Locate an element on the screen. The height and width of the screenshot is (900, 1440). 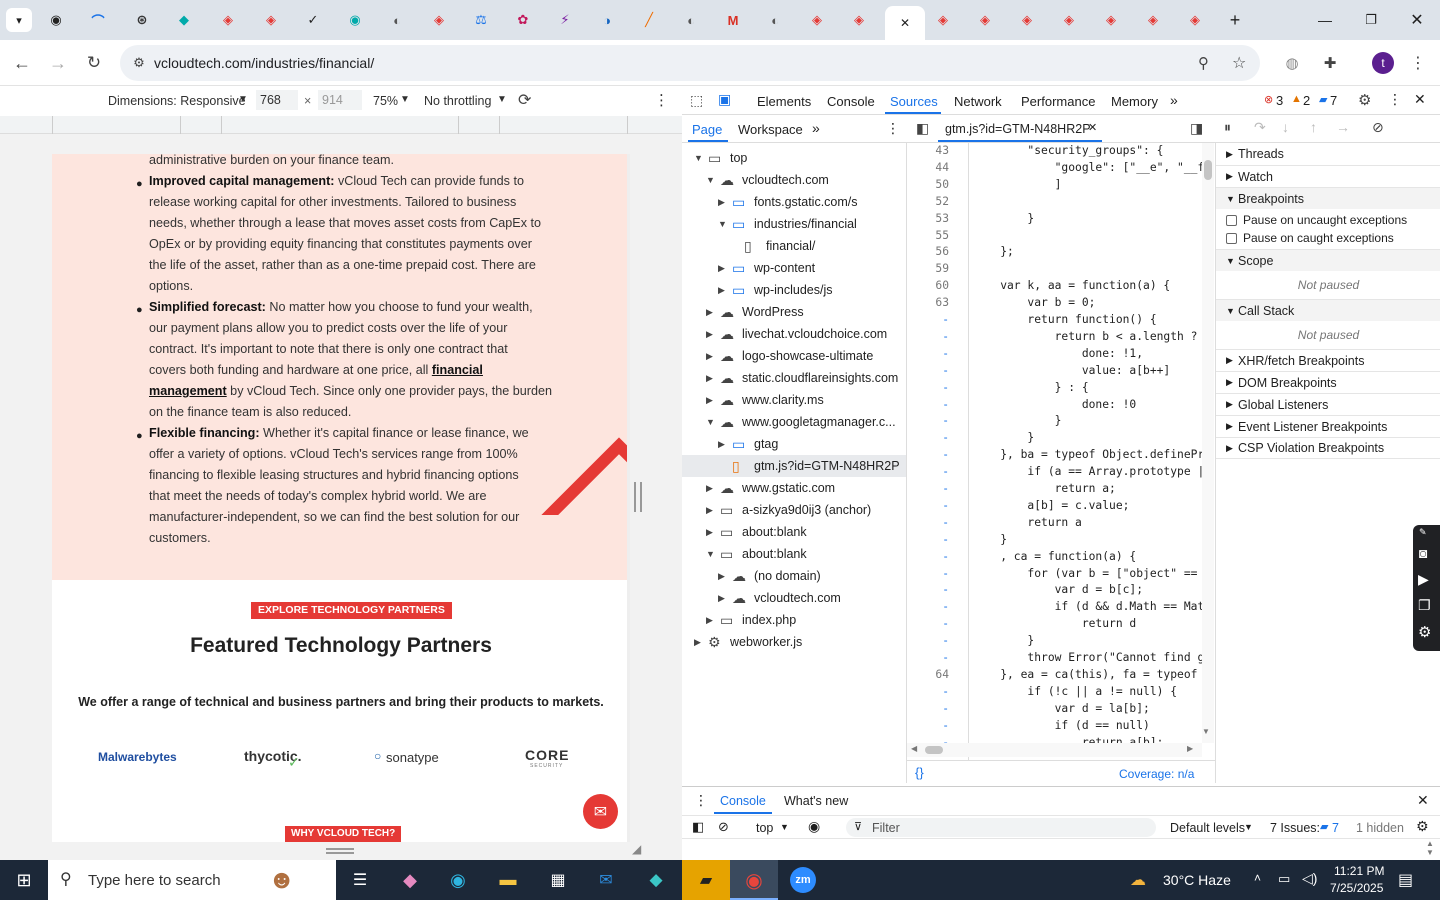
tree-item: ▶ ▭ wp-content is located at coordinates (794, 268).